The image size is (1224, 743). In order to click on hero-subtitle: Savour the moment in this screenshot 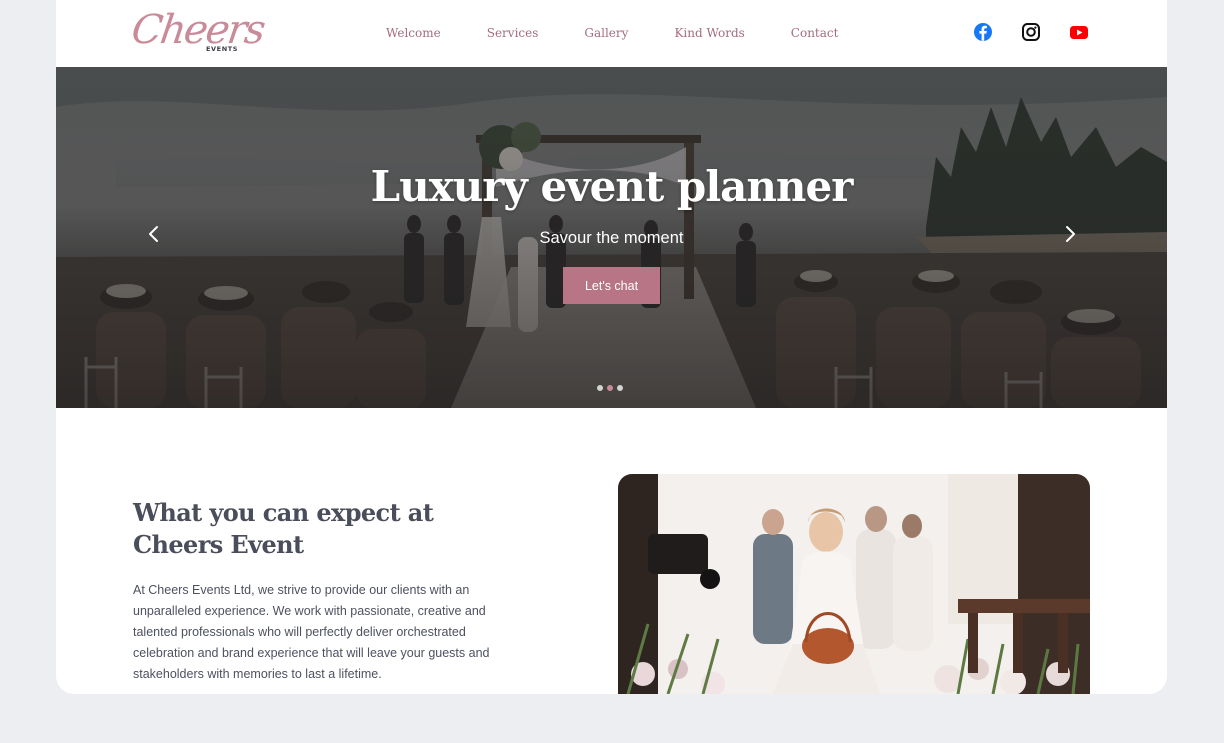, I will do `click(611, 238)`.